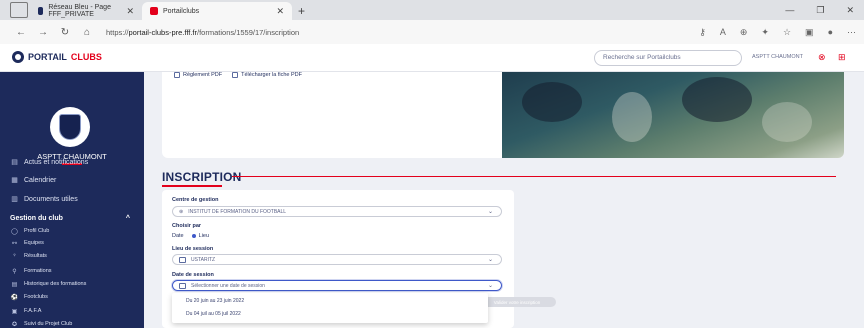 This screenshot has width=864, height=328. Describe the element at coordinates (777, 57) in the screenshot. I see `header-club-name: ASPTT CHAUMONT` at that location.